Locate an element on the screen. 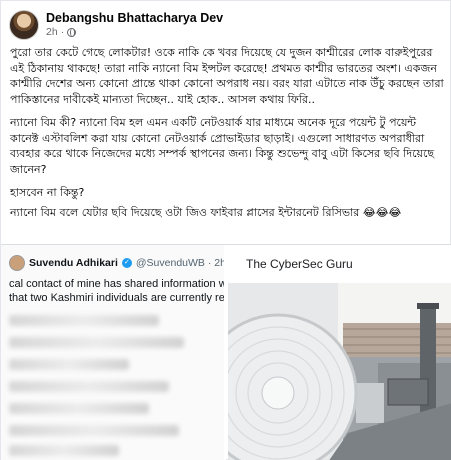  tweet-header: Suvendu Adhikari ✓ @SuvenduWB · 2h is located at coordinates (117, 263).